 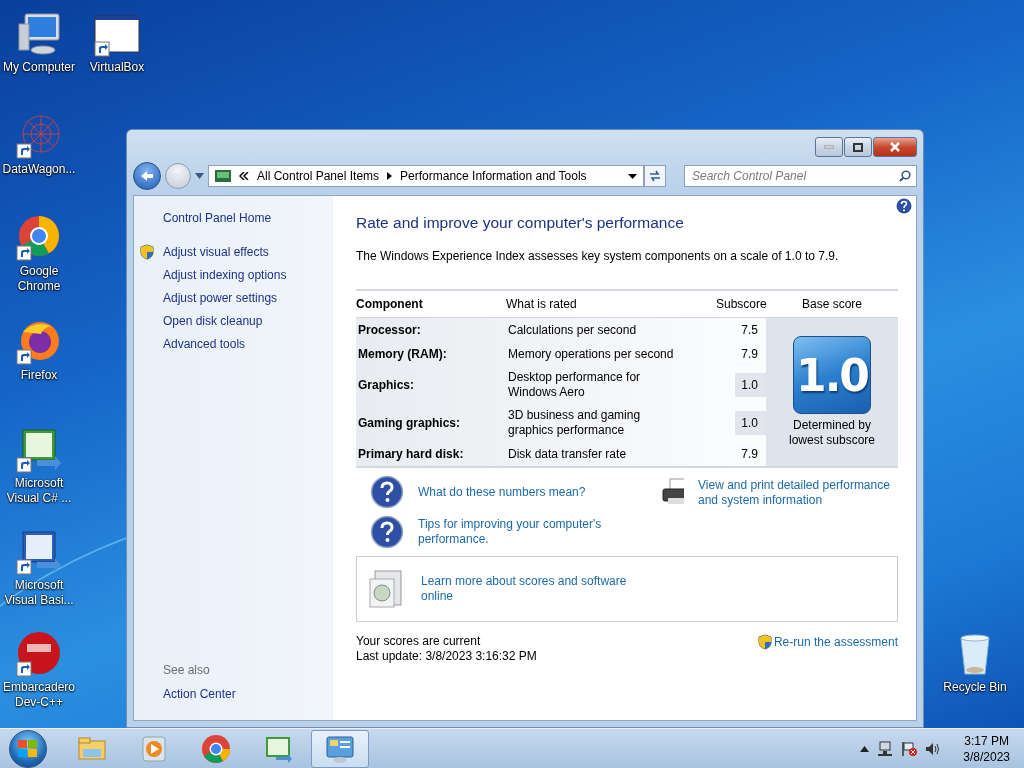 I want to click on base-score-note: Determined by lowest subscore, so click(x=831, y=433).